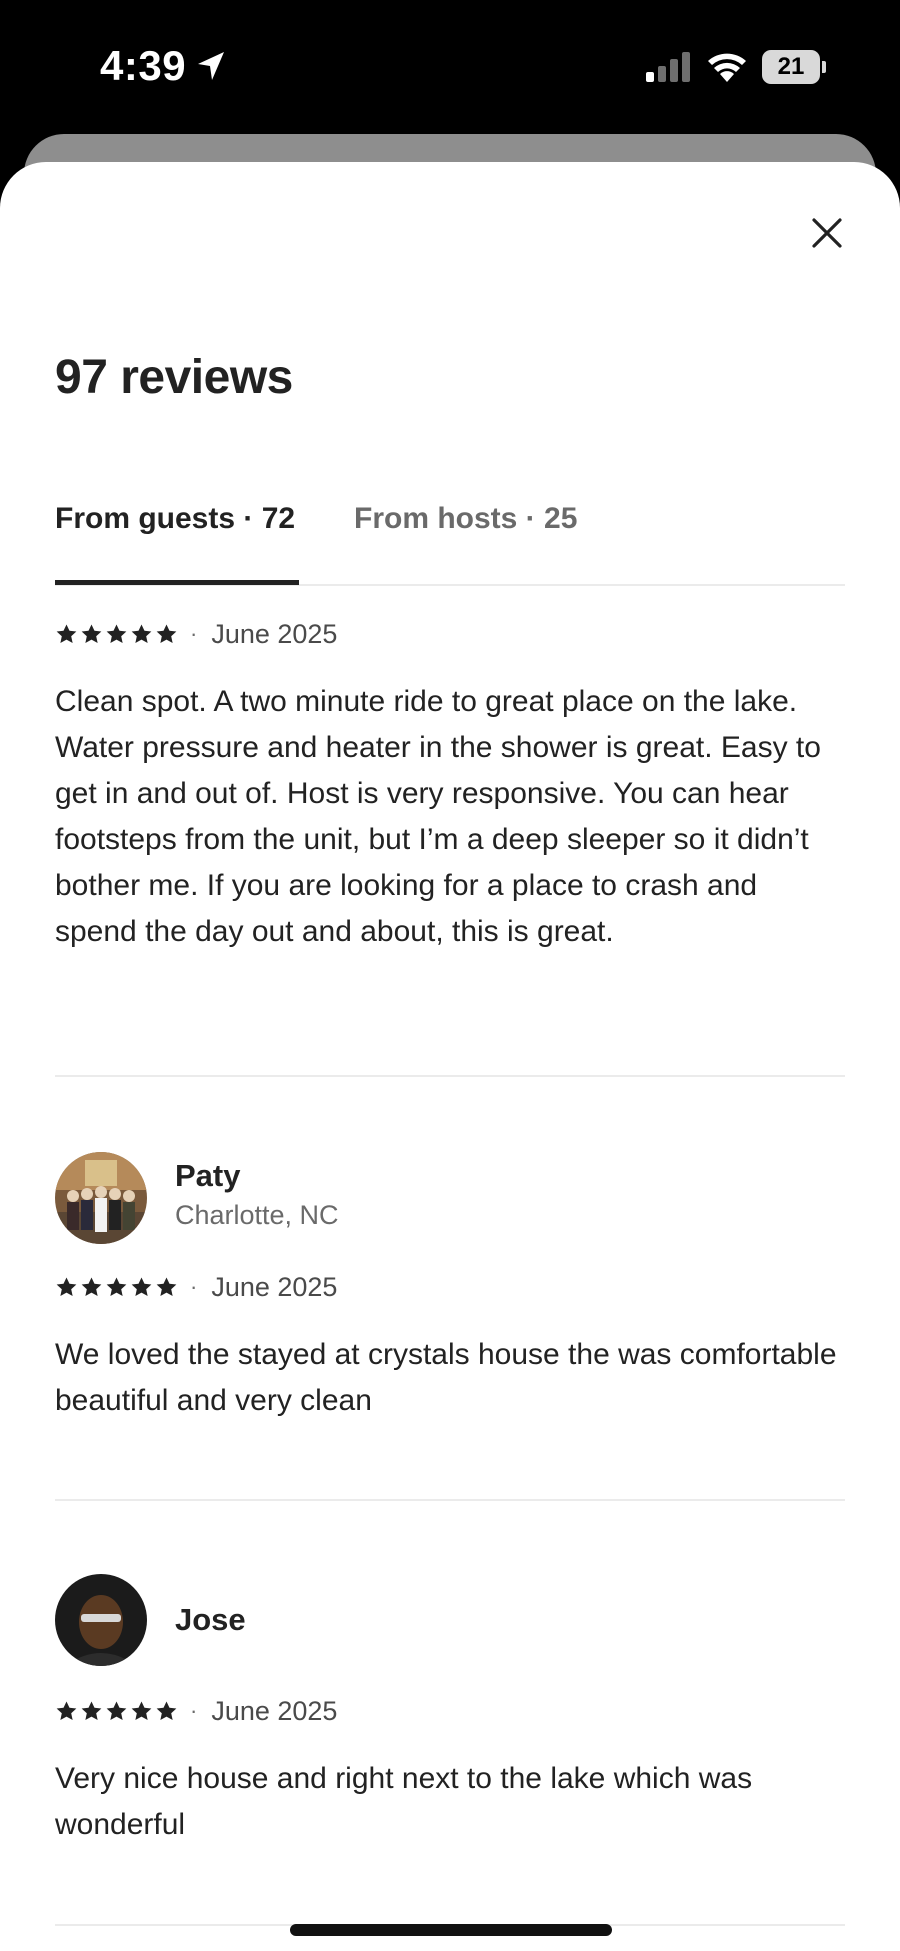  I want to click on close-icon, so click(827, 233).